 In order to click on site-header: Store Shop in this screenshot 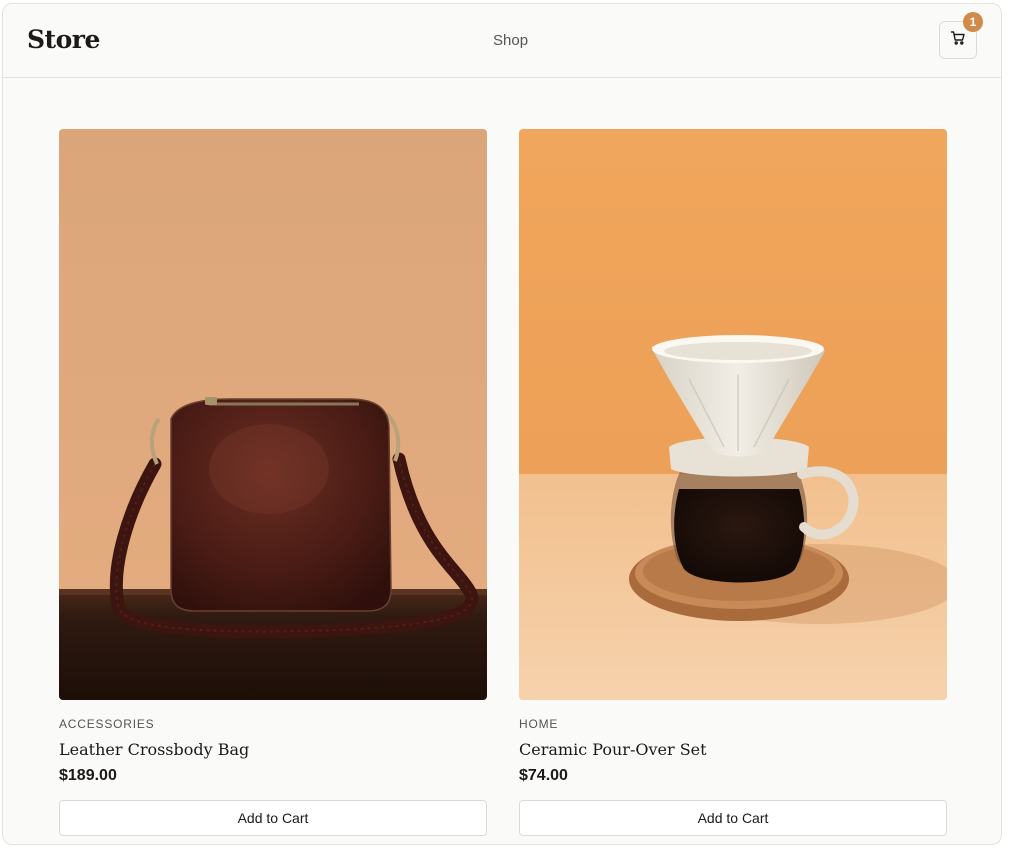, I will do `click(502, 41)`.